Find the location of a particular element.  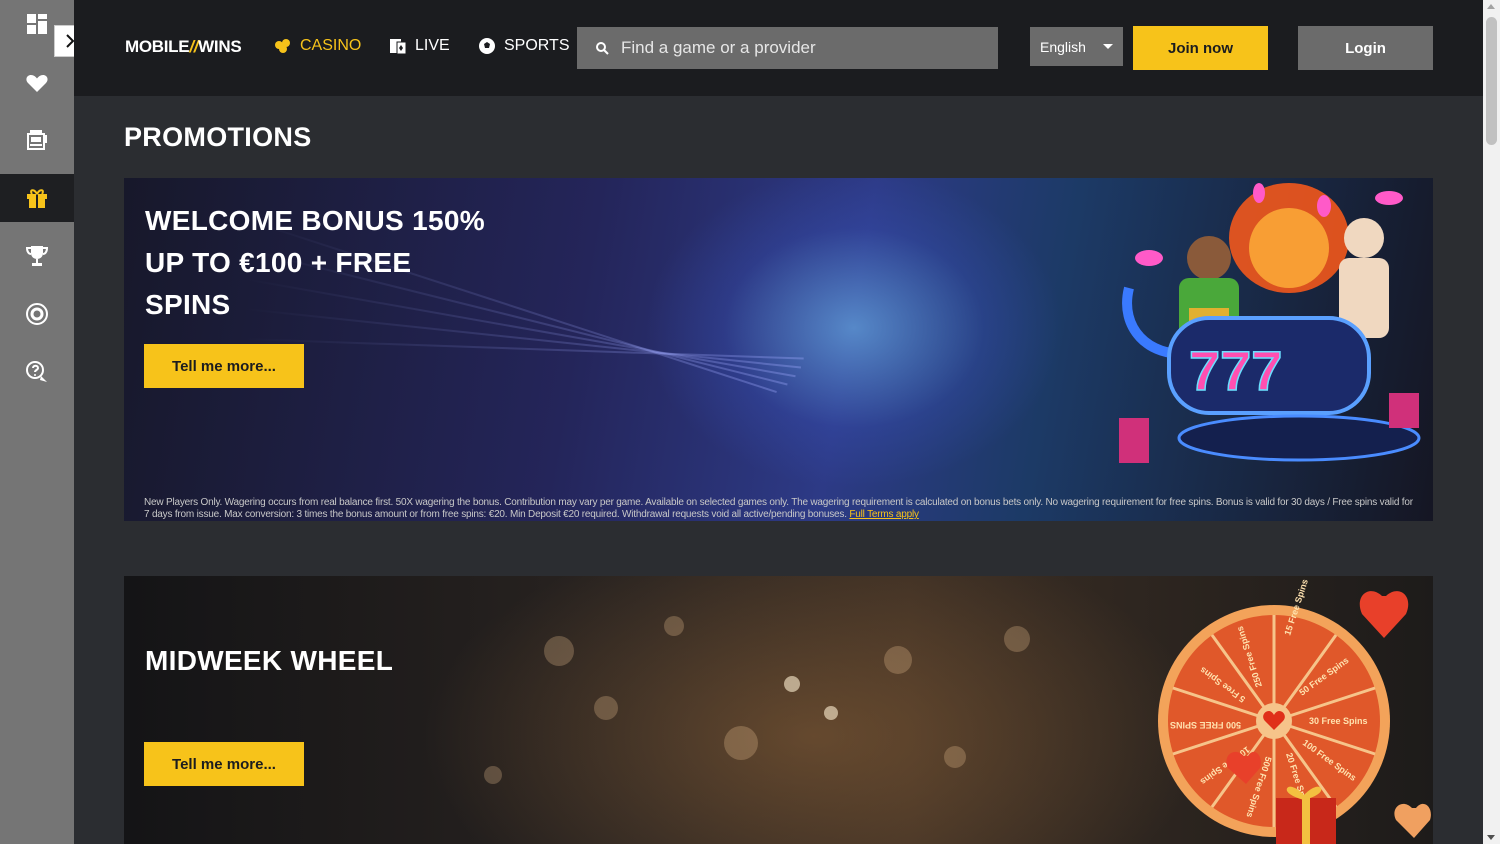

sidebar-item-support is located at coordinates (37, 314).